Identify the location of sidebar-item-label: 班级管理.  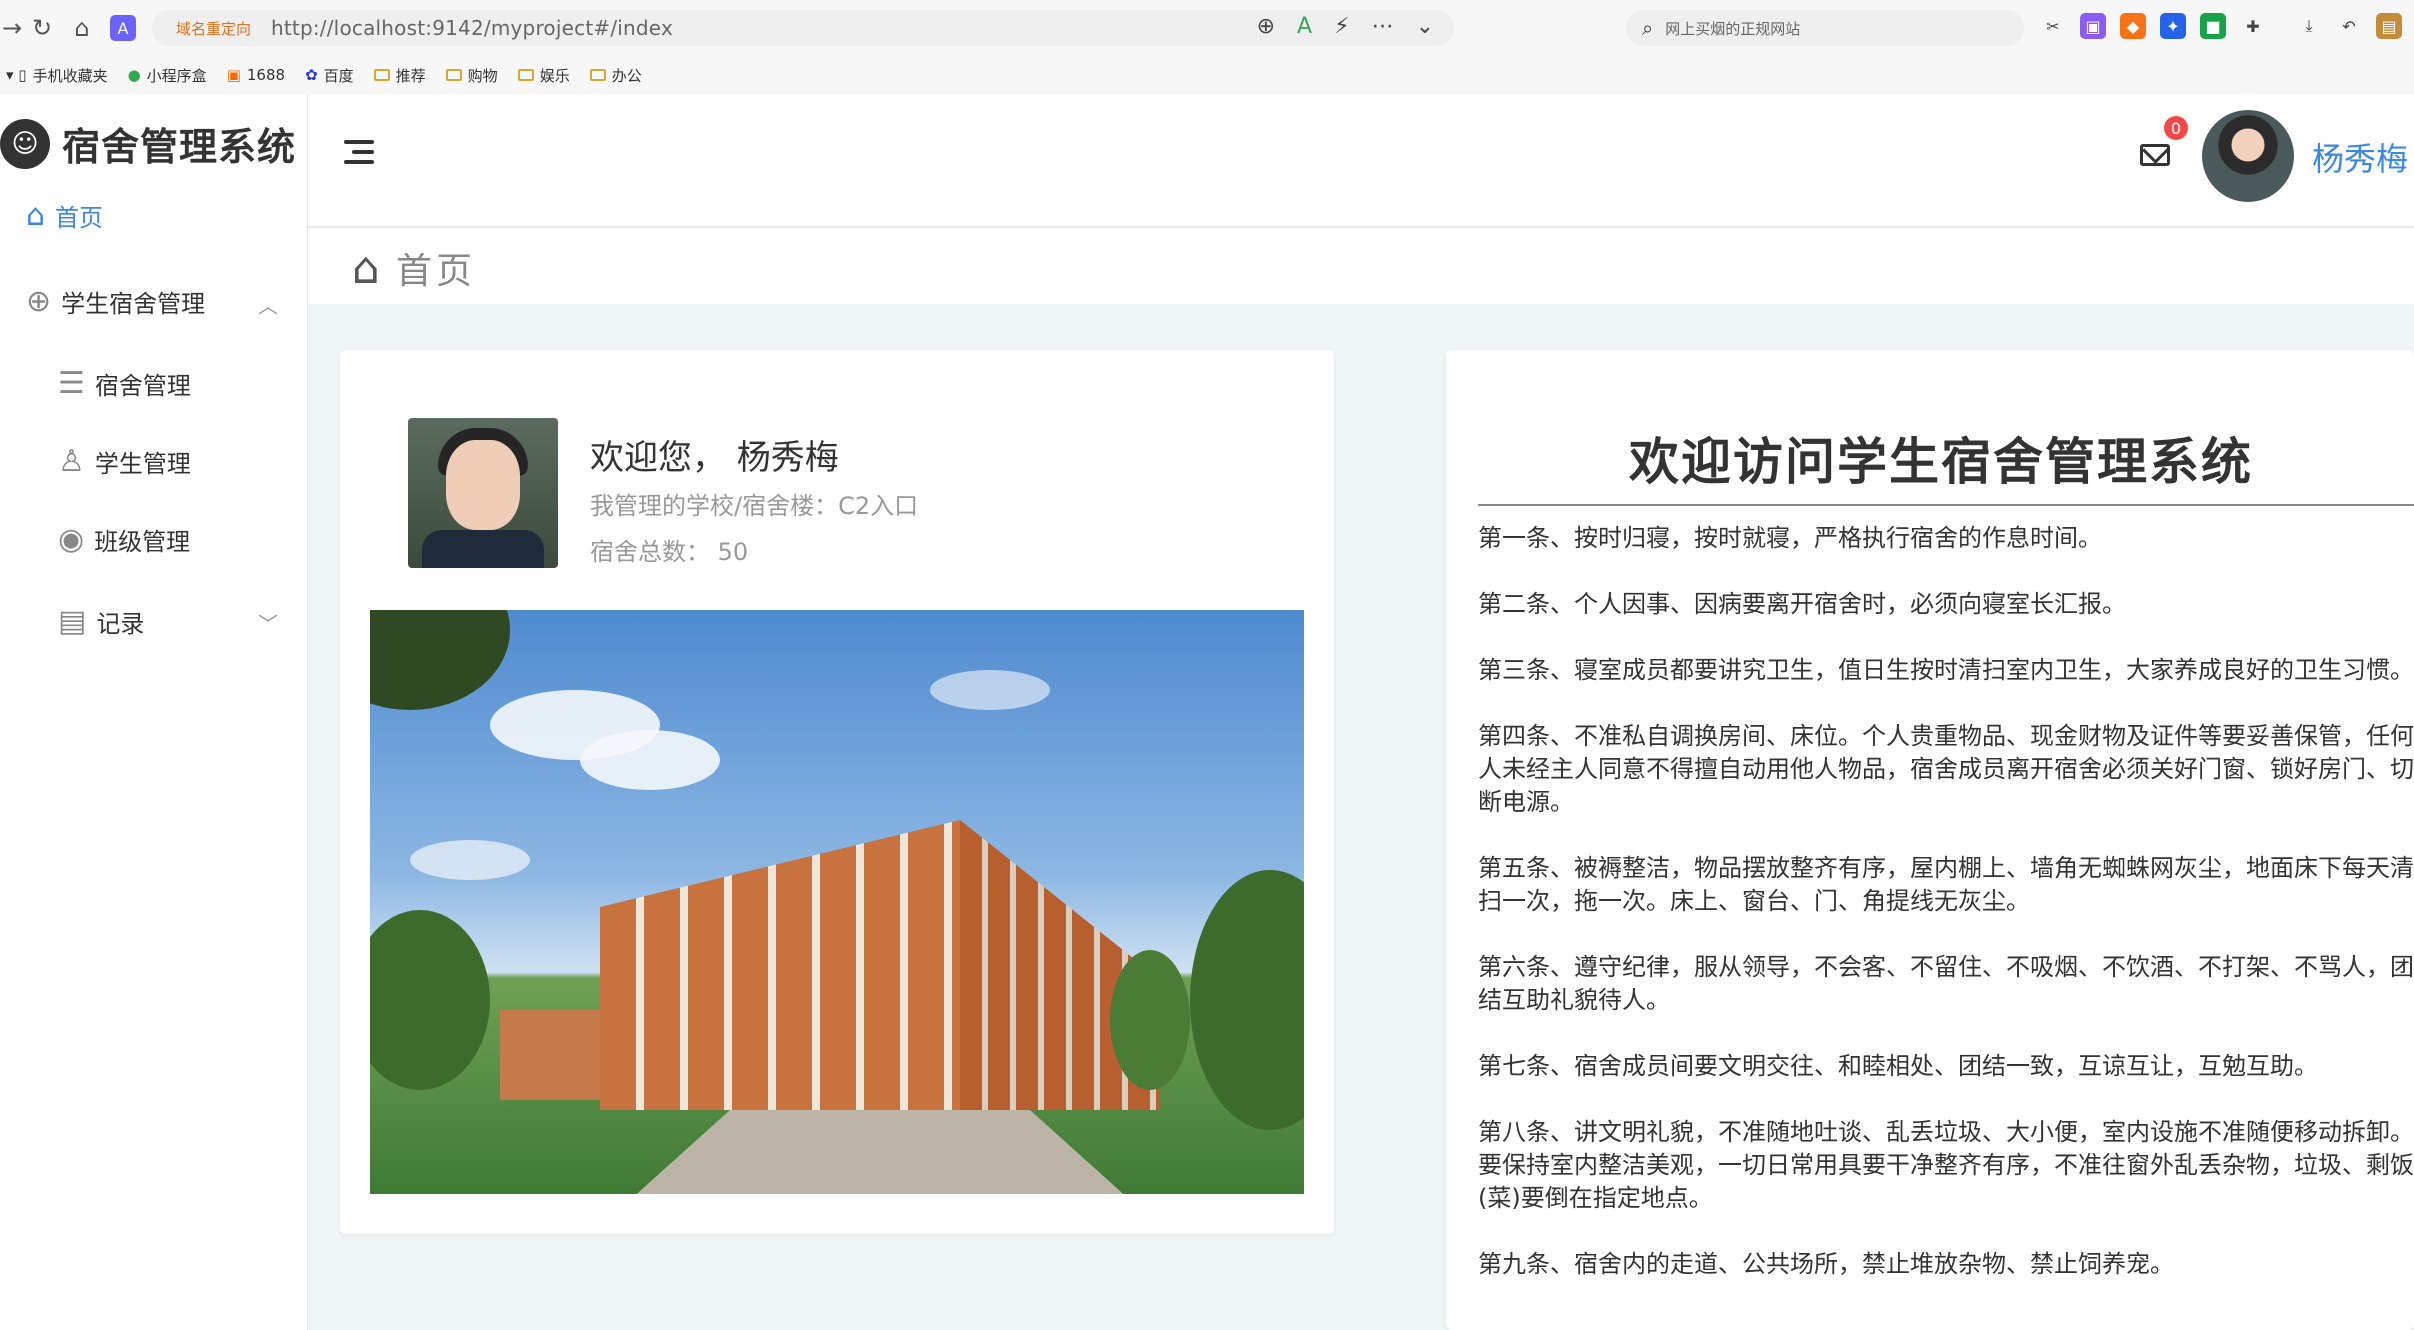
(142, 542).